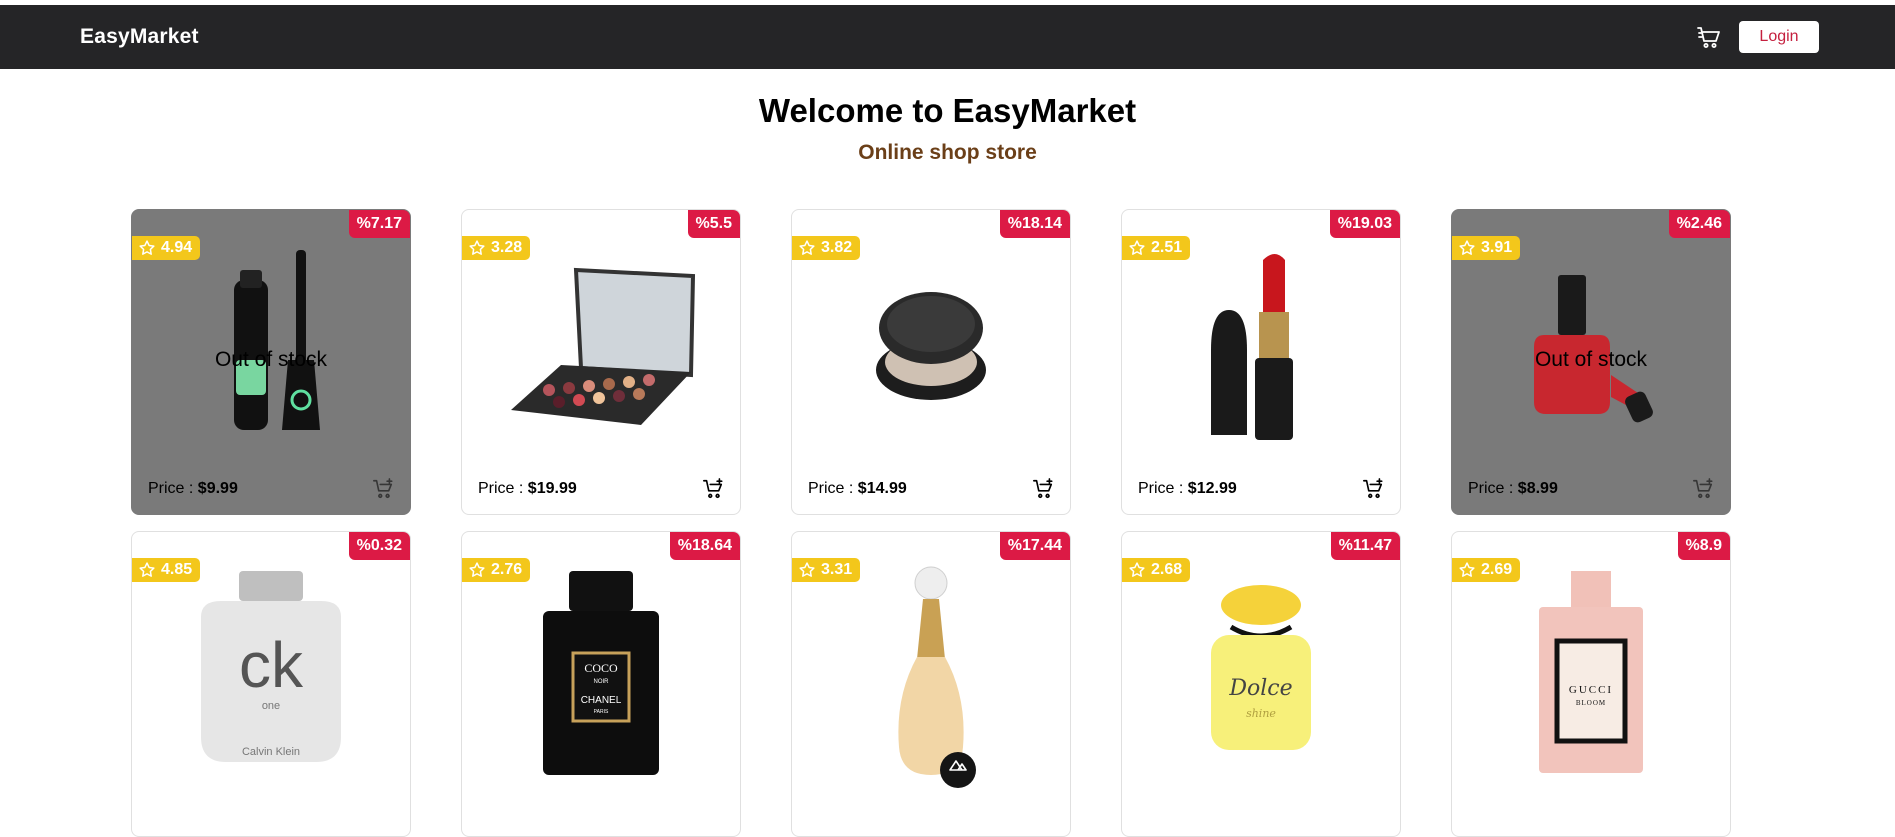 The image size is (1895, 837). What do you see at coordinates (271, 706) in the screenshot?
I see `ck-one-text: one` at bounding box center [271, 706].